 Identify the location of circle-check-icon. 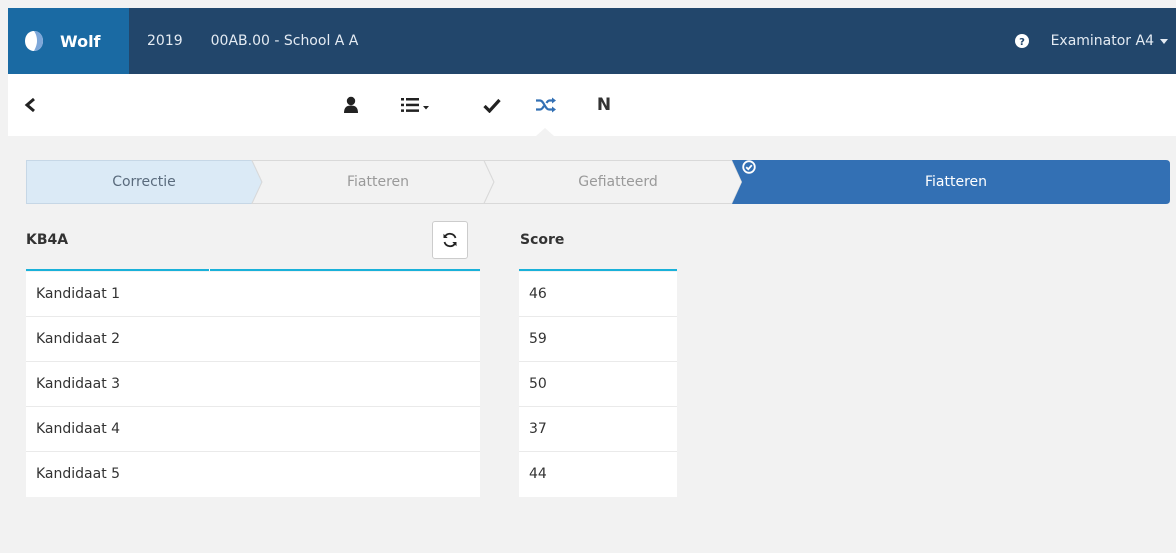
(749, 167).